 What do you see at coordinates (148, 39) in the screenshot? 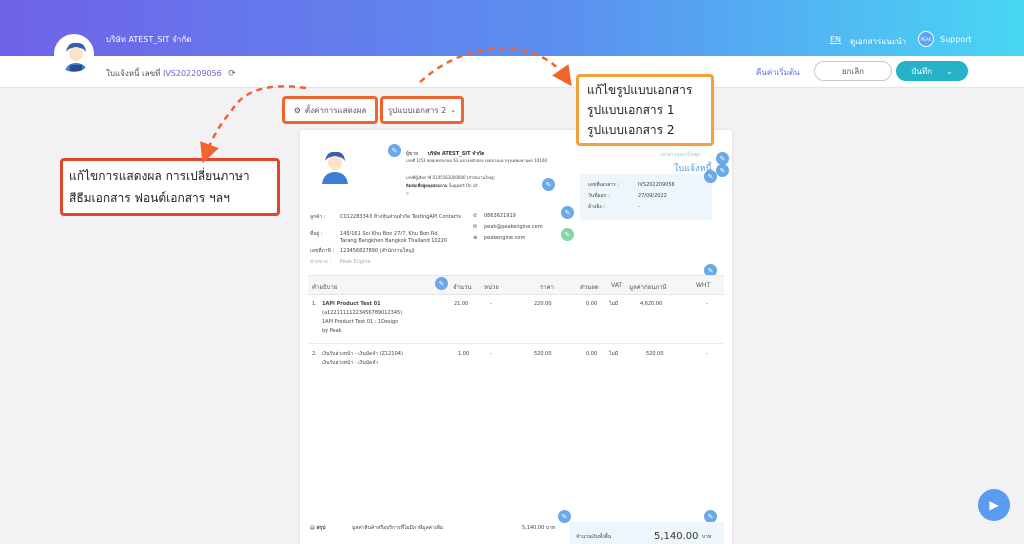
I see `company-name: บริษัท ATEST_SIT จำกัด` at bounding box center [148, 39].